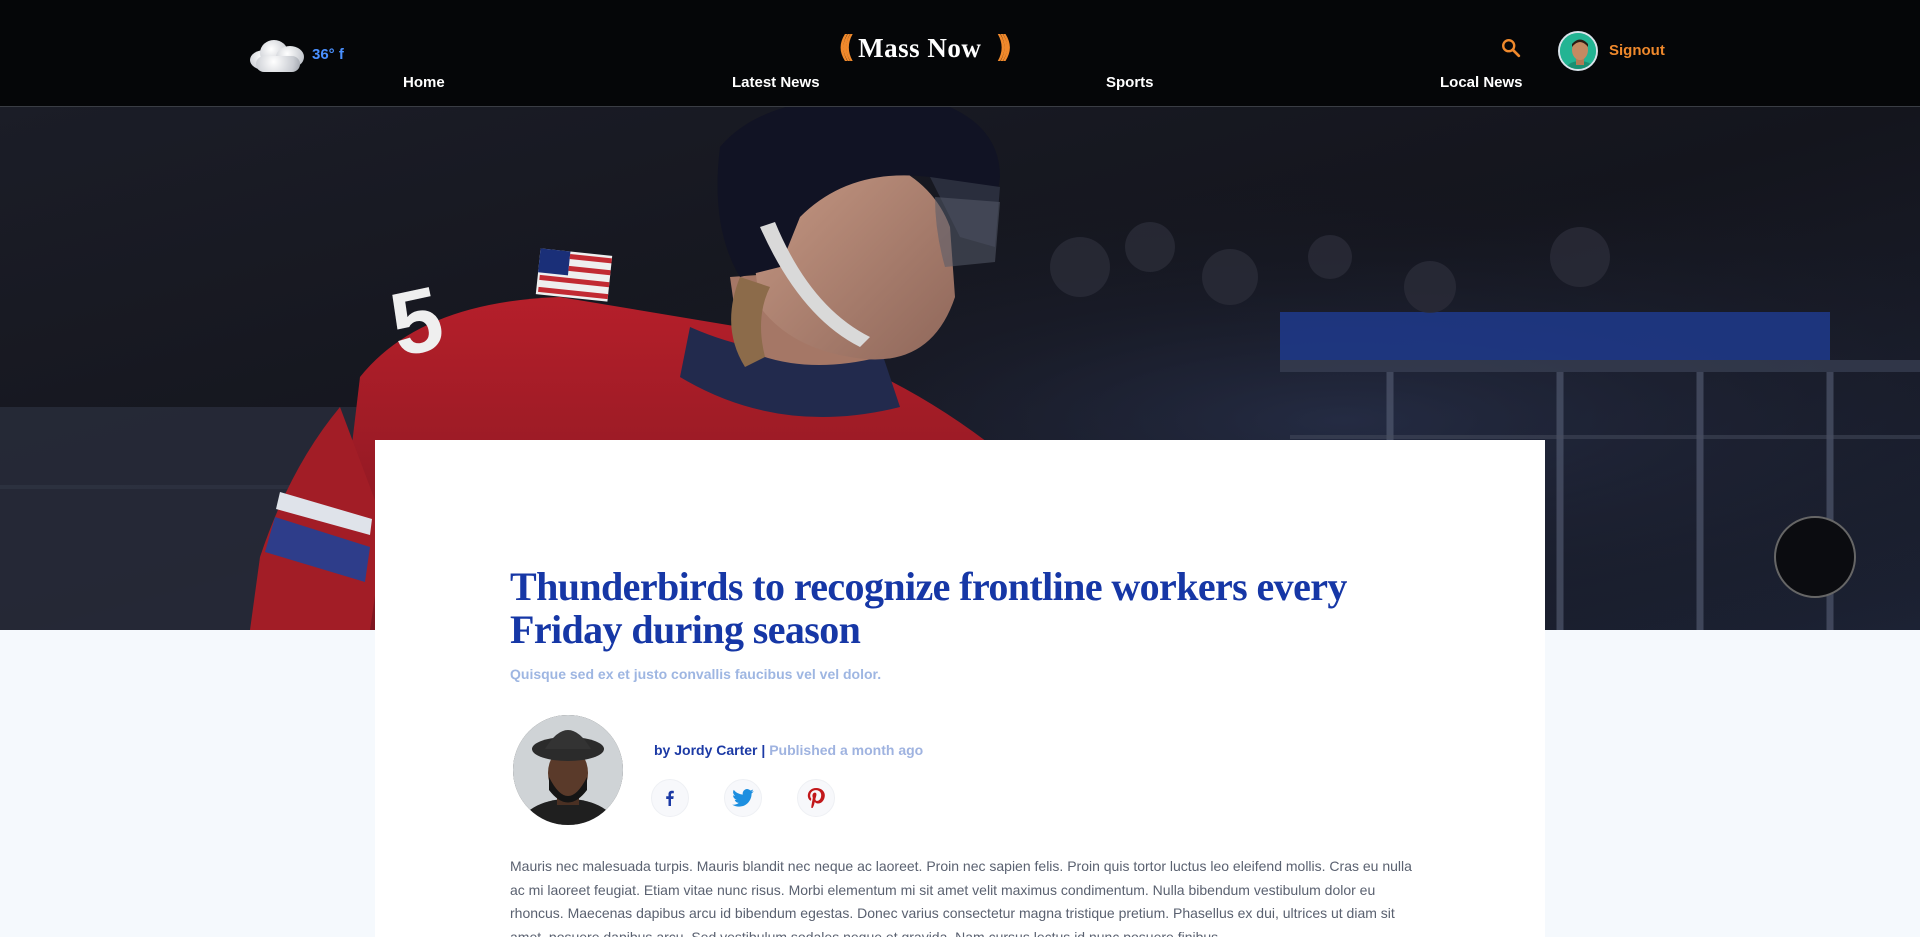 The width and height of the screenshot is (1920, 937). What do you see at coordinates (328, 54) in the screenshot?
I see `weather-temperature: 36° f` at bounding box center [328, 54].